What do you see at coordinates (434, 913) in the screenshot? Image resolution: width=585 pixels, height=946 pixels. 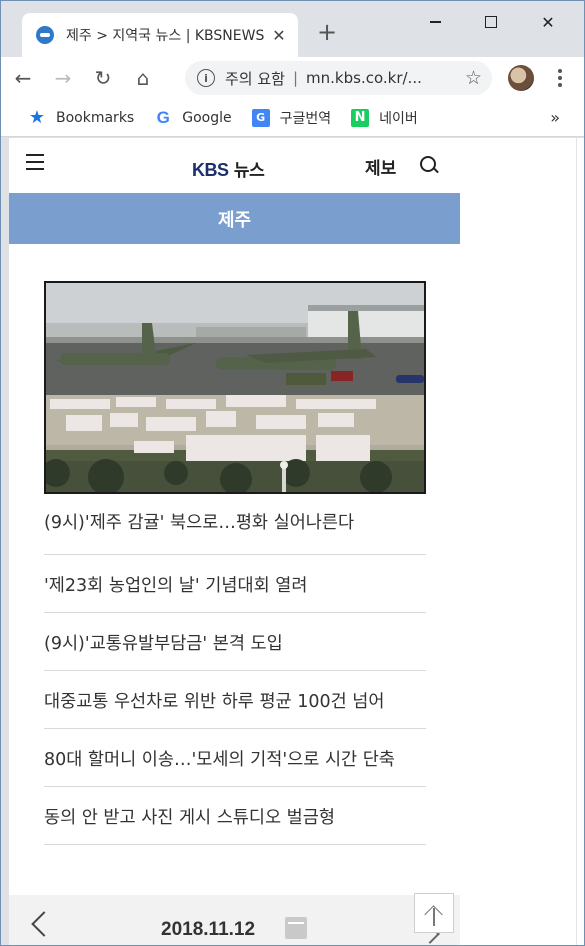 I see `scroll-to-top-button` at bounding box center [434, 913].